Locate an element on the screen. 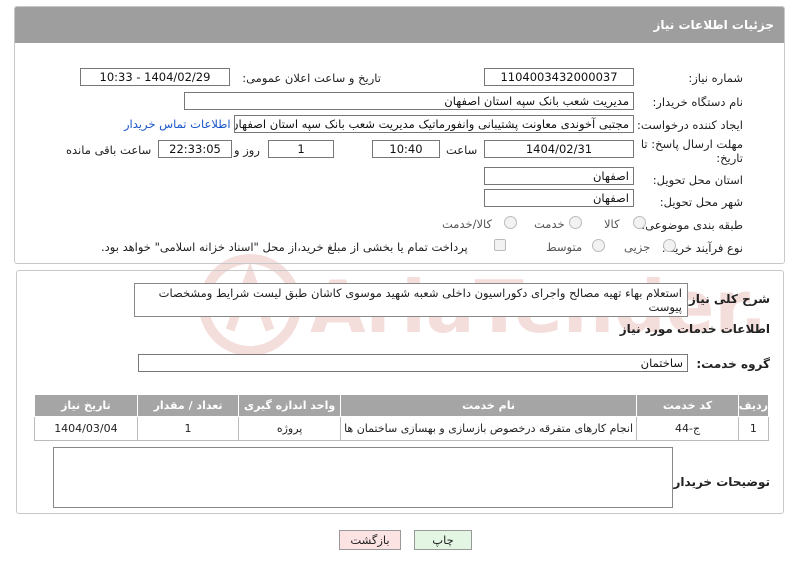 The height and width of the screenshot is (566, 788). need-number-field: 1104003432000037 is located at coordinates (559, 77).